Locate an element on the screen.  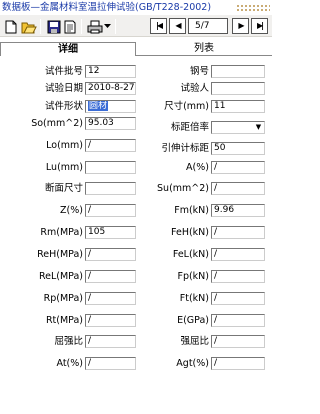
field-rp: / is located at coordinates (110, 298).